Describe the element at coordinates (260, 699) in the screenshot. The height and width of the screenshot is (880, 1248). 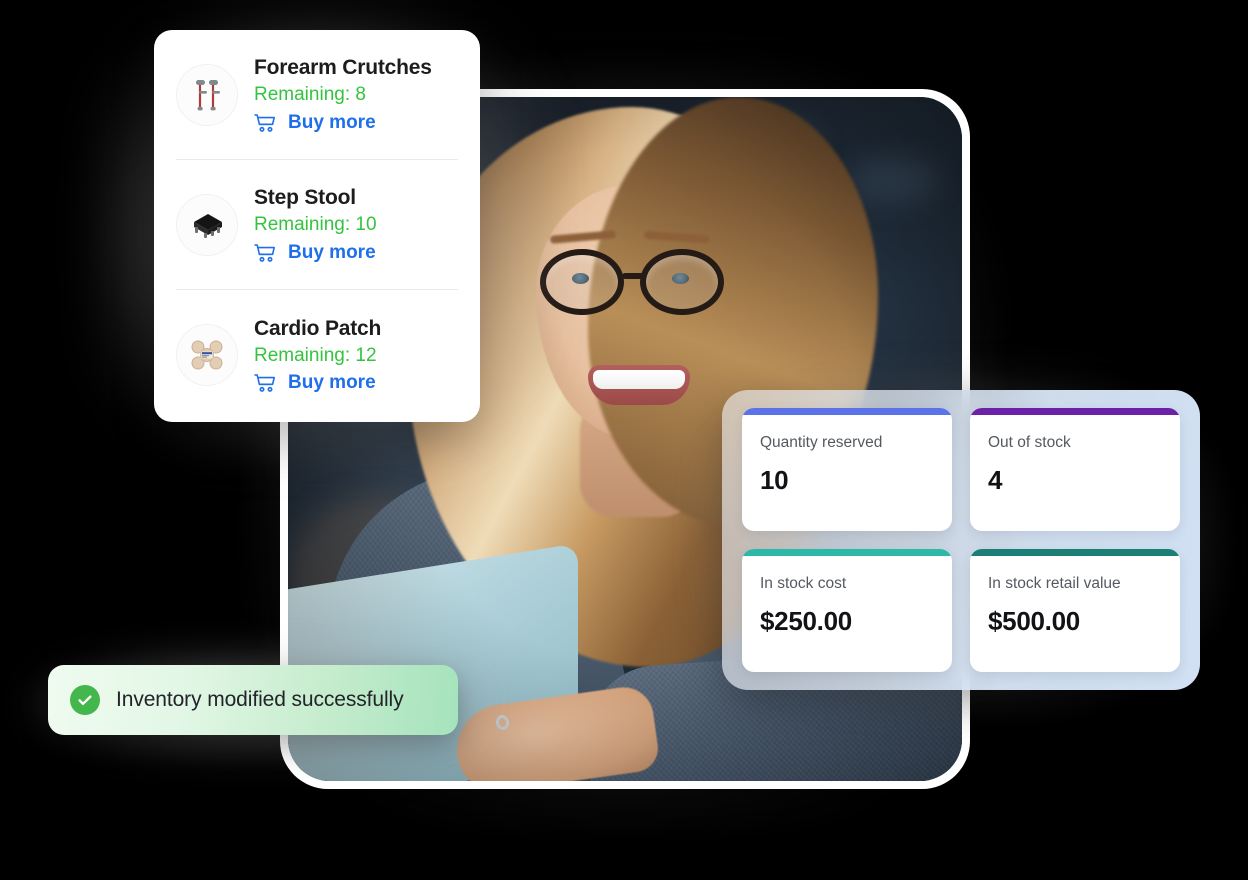
I see `toast-message: Inventory modified successfully` at that location.